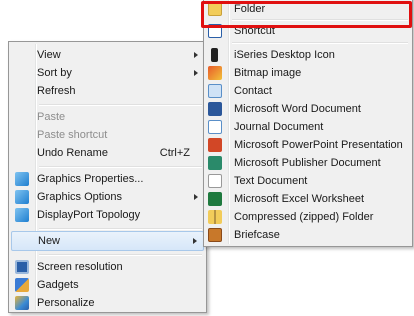 The width and height of the screenshot is (414, 316). I want to click on submenu-item-powerpoint-presentation: Microsoft PowerPoint Presentation, so click(308, 145).